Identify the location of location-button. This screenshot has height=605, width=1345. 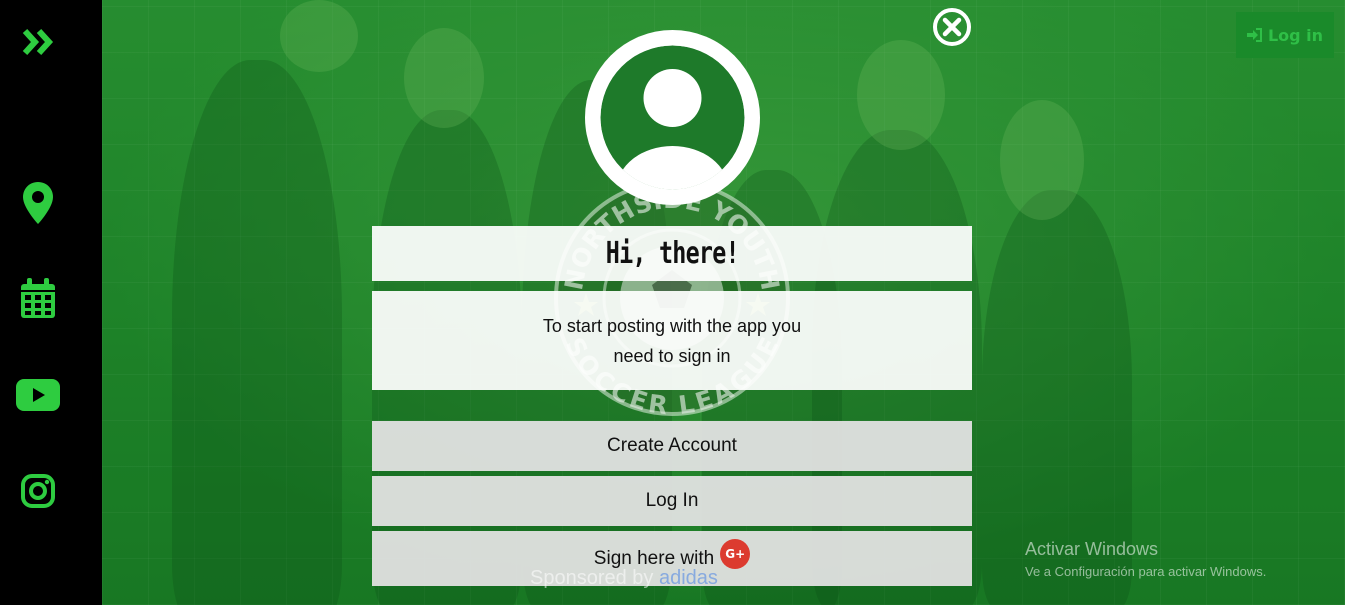
(38, 203).